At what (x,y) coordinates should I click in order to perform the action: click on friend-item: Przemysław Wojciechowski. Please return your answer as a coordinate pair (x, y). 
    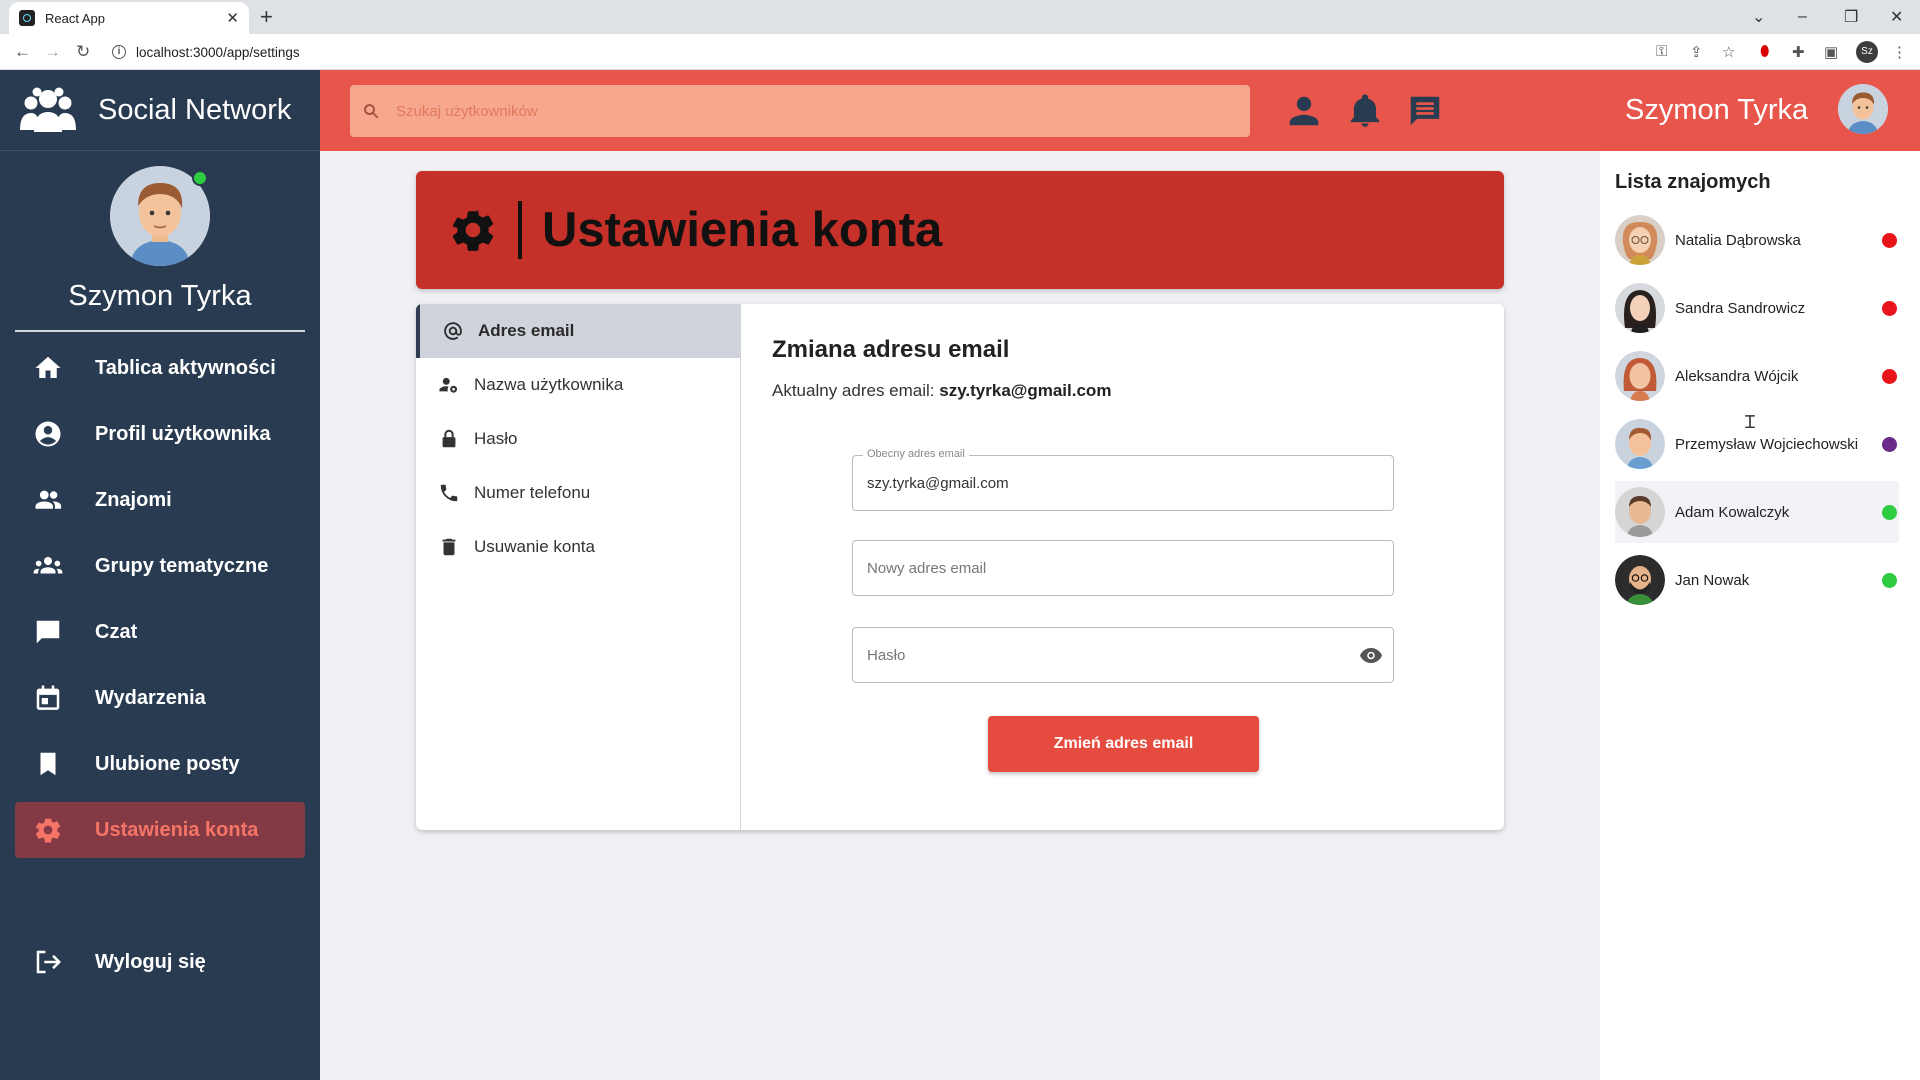
    Looking at the image, I should click on (1757, 444).